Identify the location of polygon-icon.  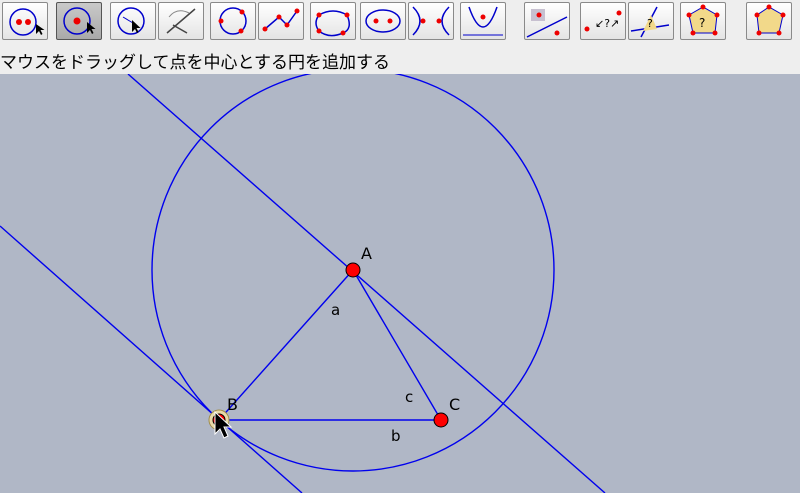
(332, 23).